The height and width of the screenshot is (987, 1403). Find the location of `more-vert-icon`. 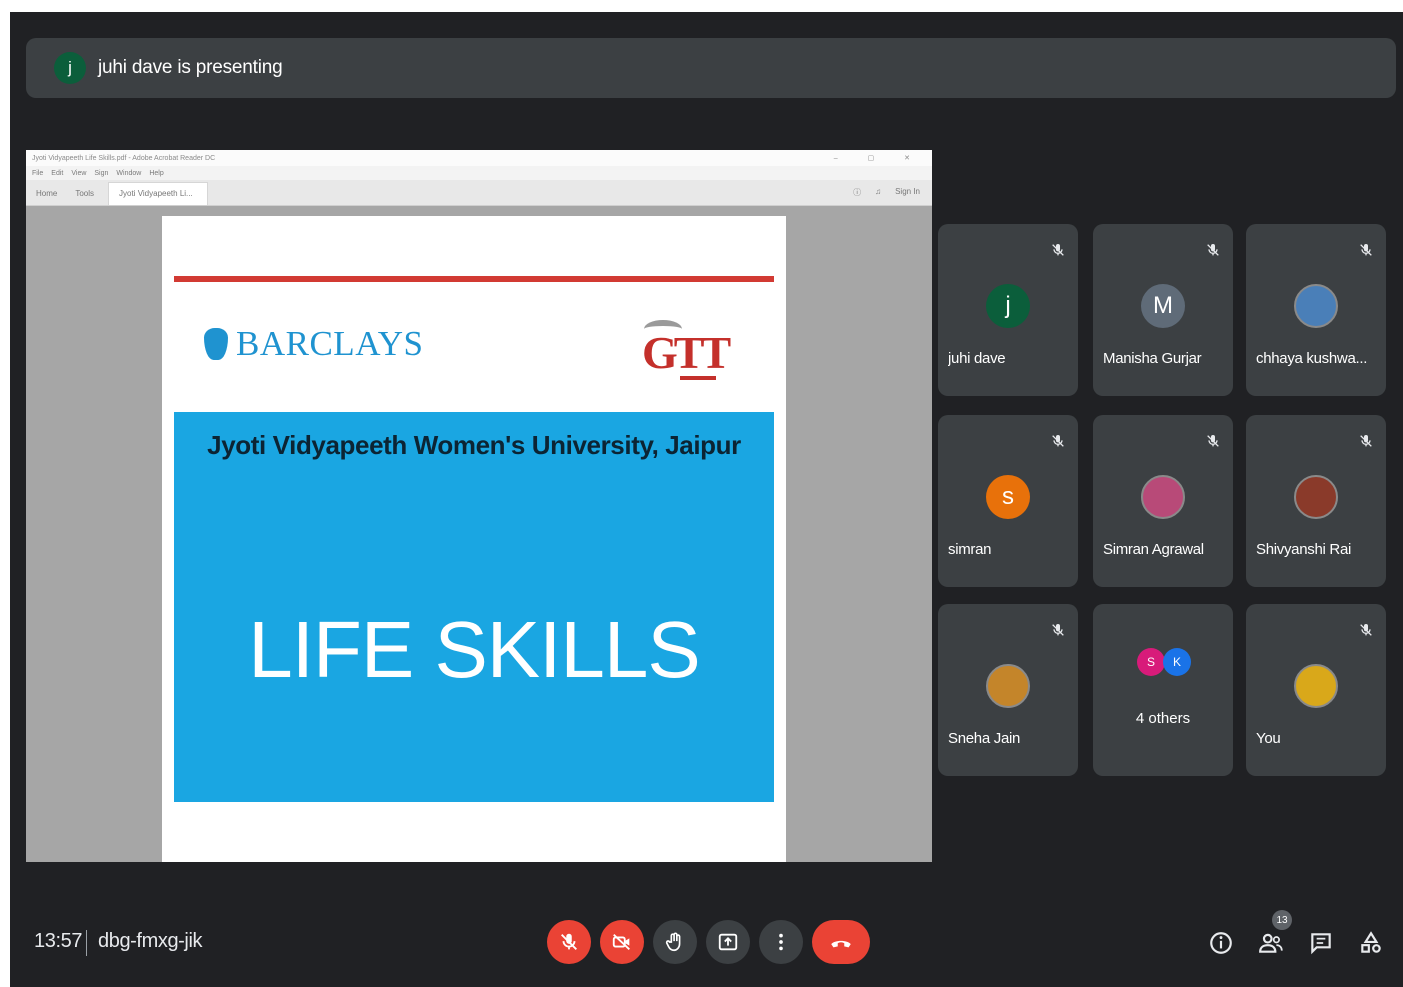

more-vert-icon is located at coordinates (781, 942).